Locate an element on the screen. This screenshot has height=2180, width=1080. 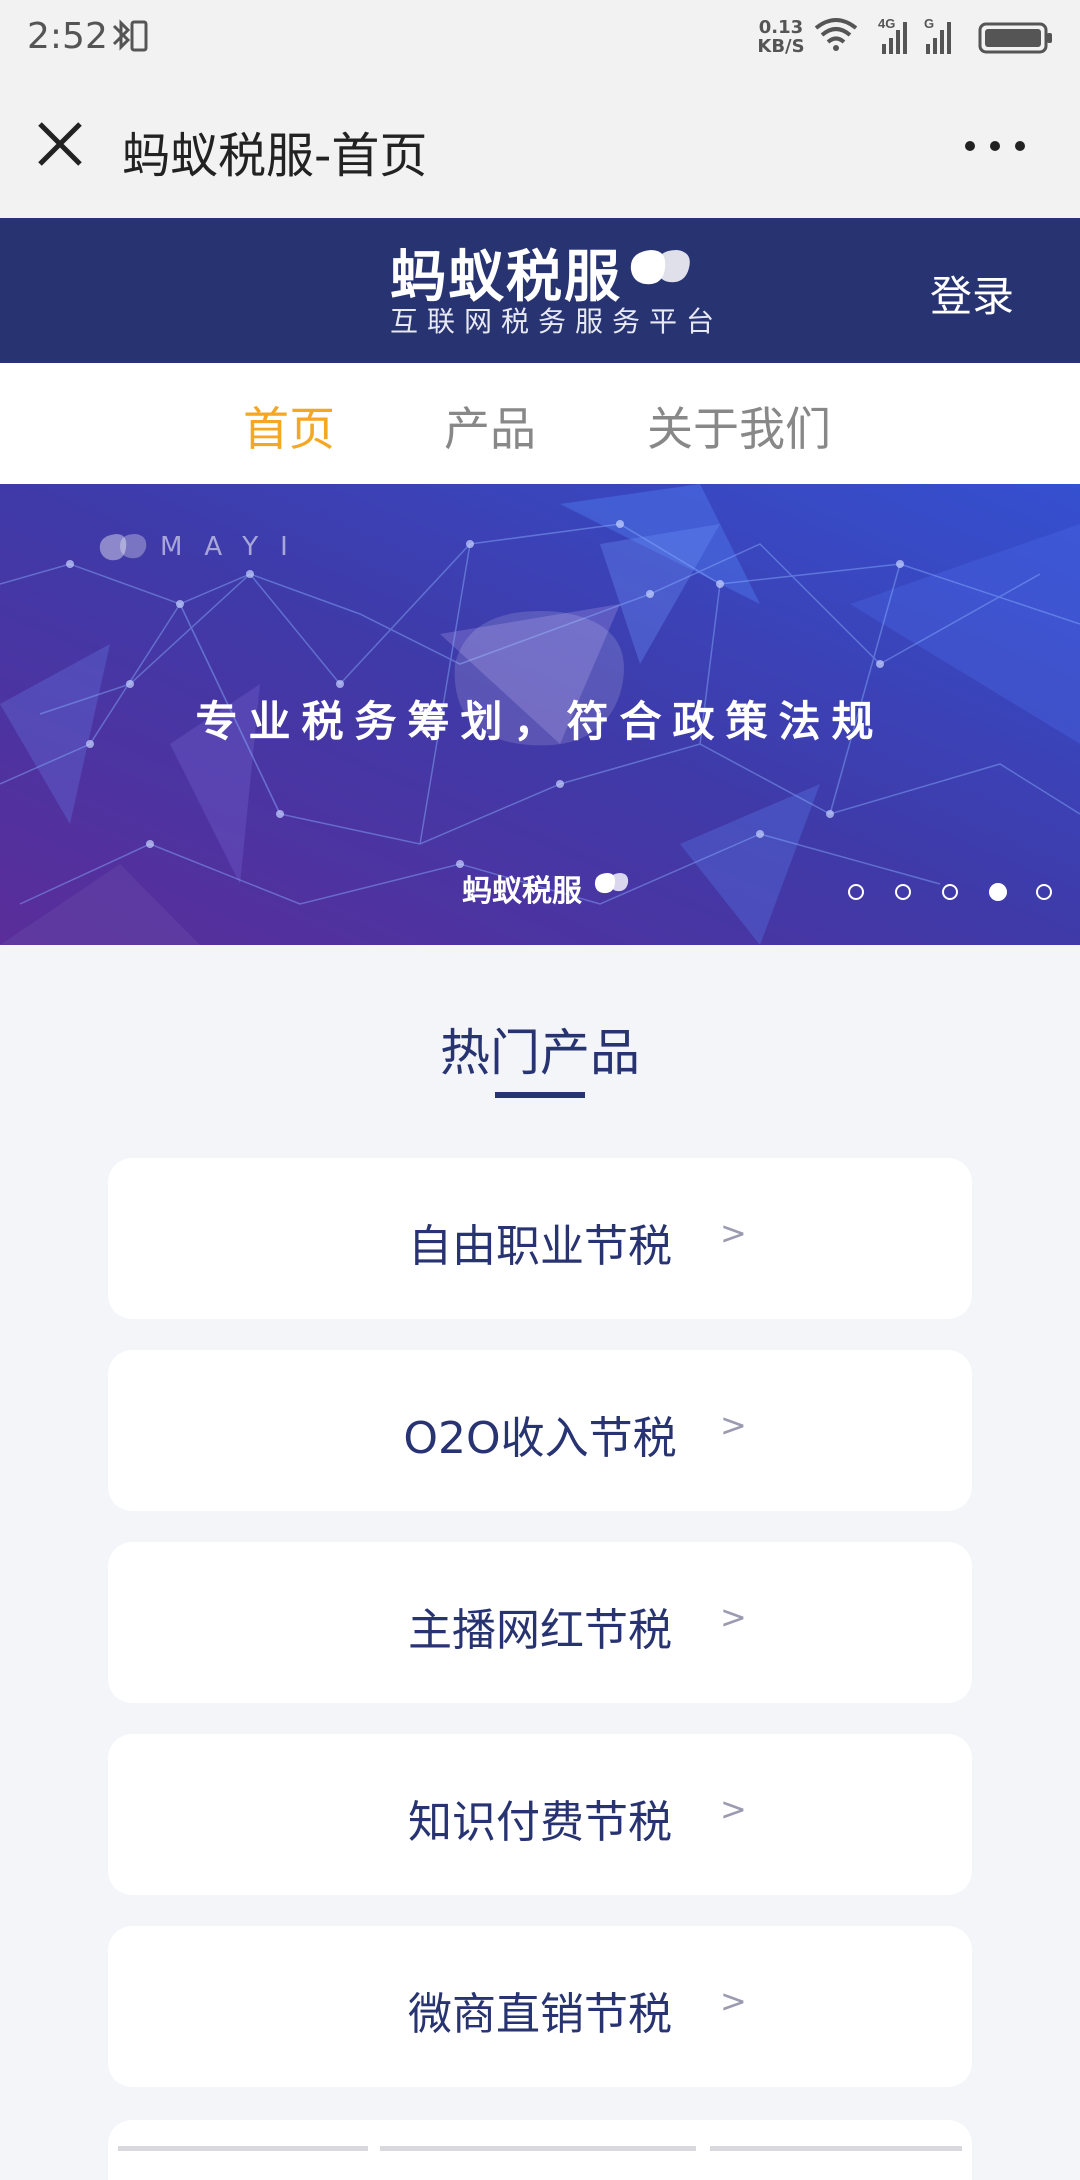
banner-slogan: 专业税务筹划，符合政策法规 is located at coordinates (540, 721).